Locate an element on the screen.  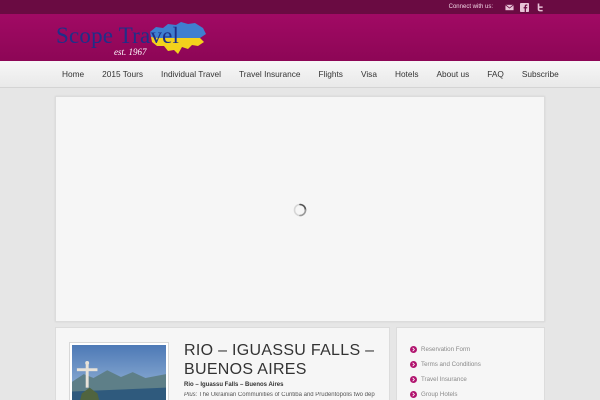
rio-photo-icon is located at coordinates (119, 372).